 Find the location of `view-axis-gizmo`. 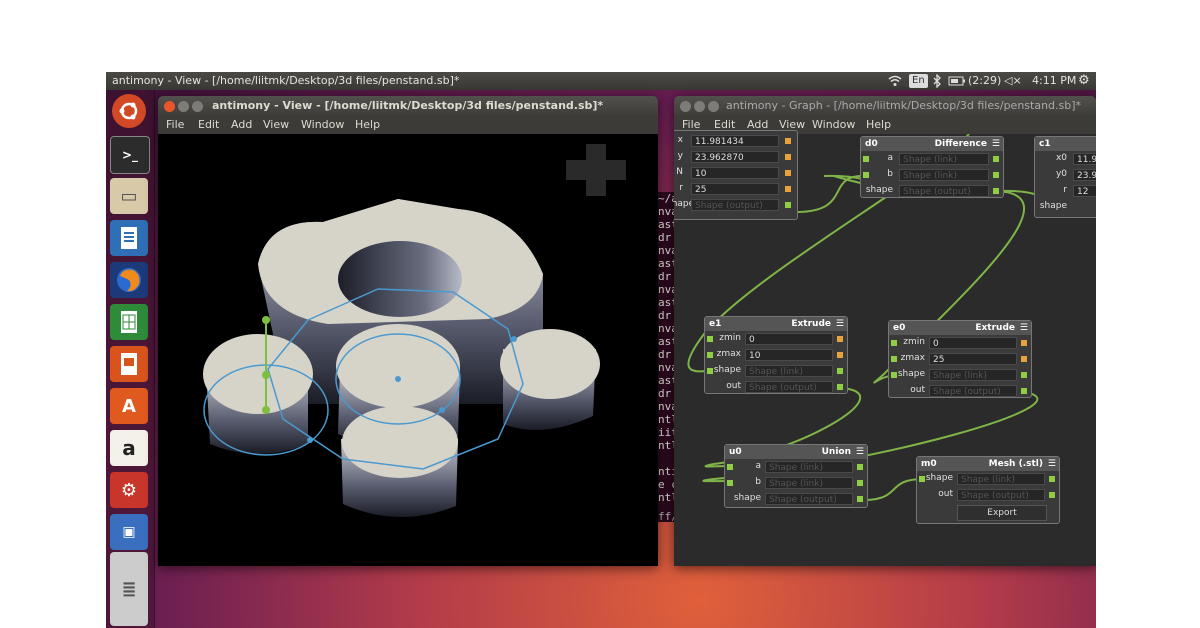

view-axis-gizmo is located at coordinates (596, 170).